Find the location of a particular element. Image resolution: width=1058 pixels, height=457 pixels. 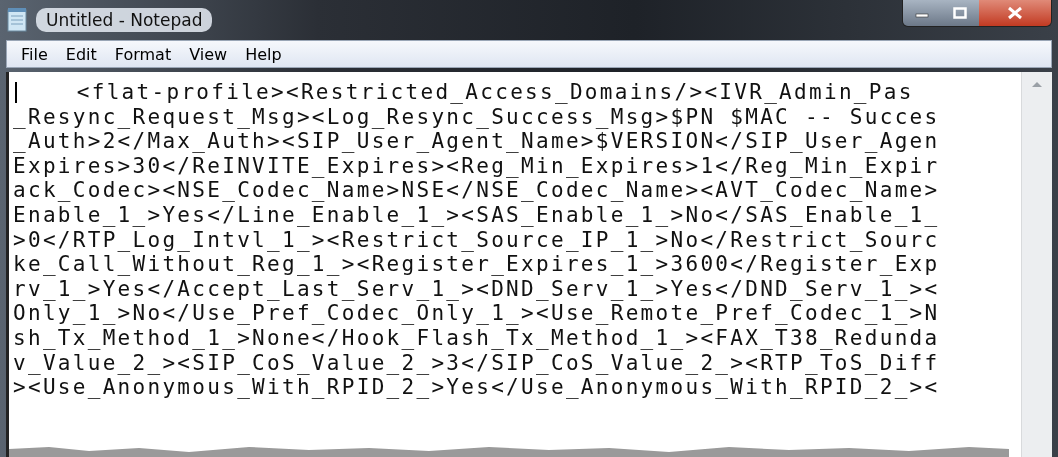

minimize-button is located at coordinates (922, 13).